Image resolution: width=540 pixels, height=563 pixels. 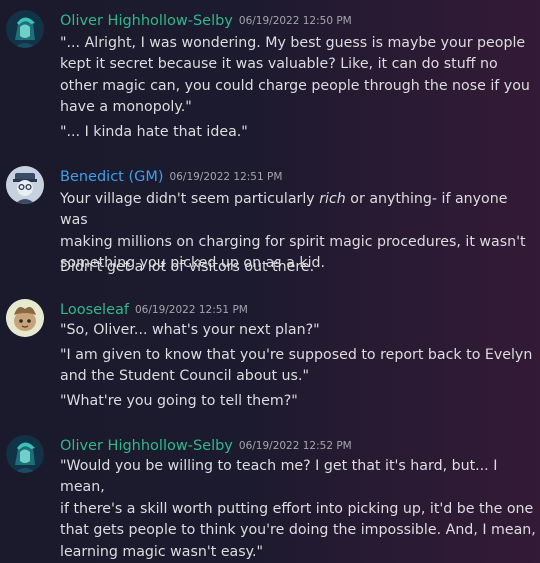 I want to click on message-text: Didn't get a lot of visitors out there., so click(x=187, y=267).